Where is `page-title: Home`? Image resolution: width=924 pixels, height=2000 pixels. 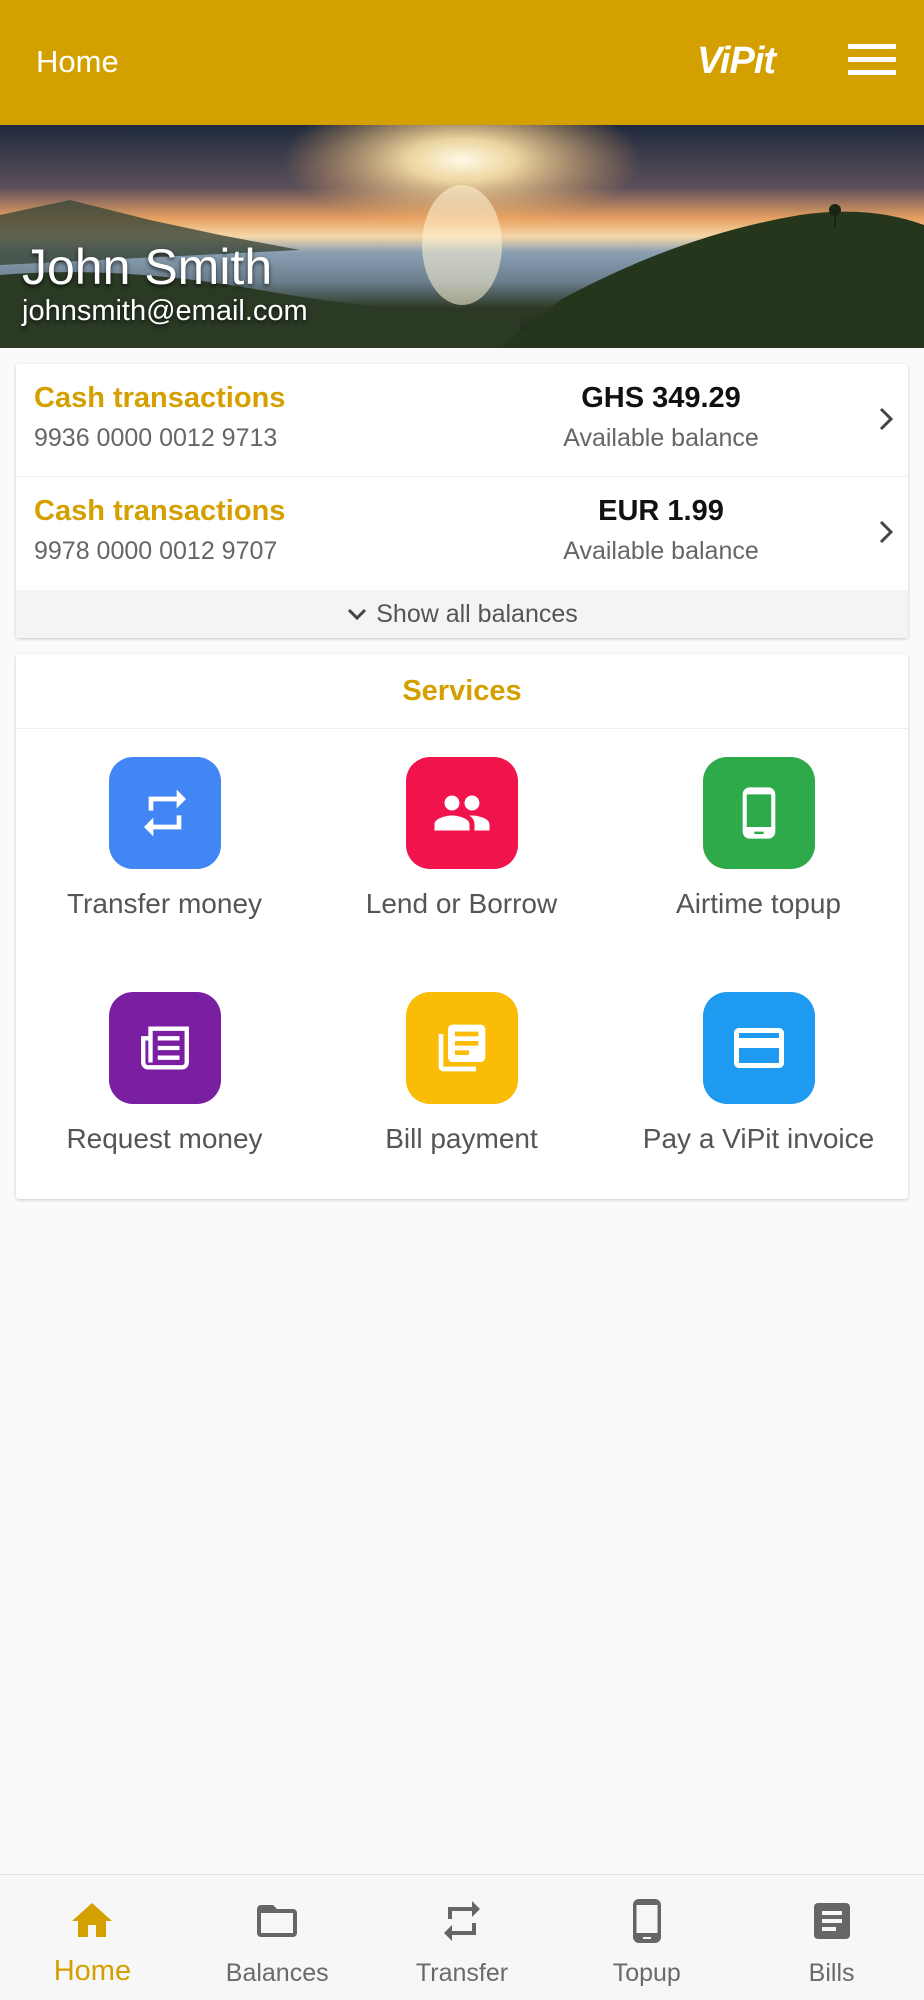 page-title: Home is located at coordinates (77, 61).